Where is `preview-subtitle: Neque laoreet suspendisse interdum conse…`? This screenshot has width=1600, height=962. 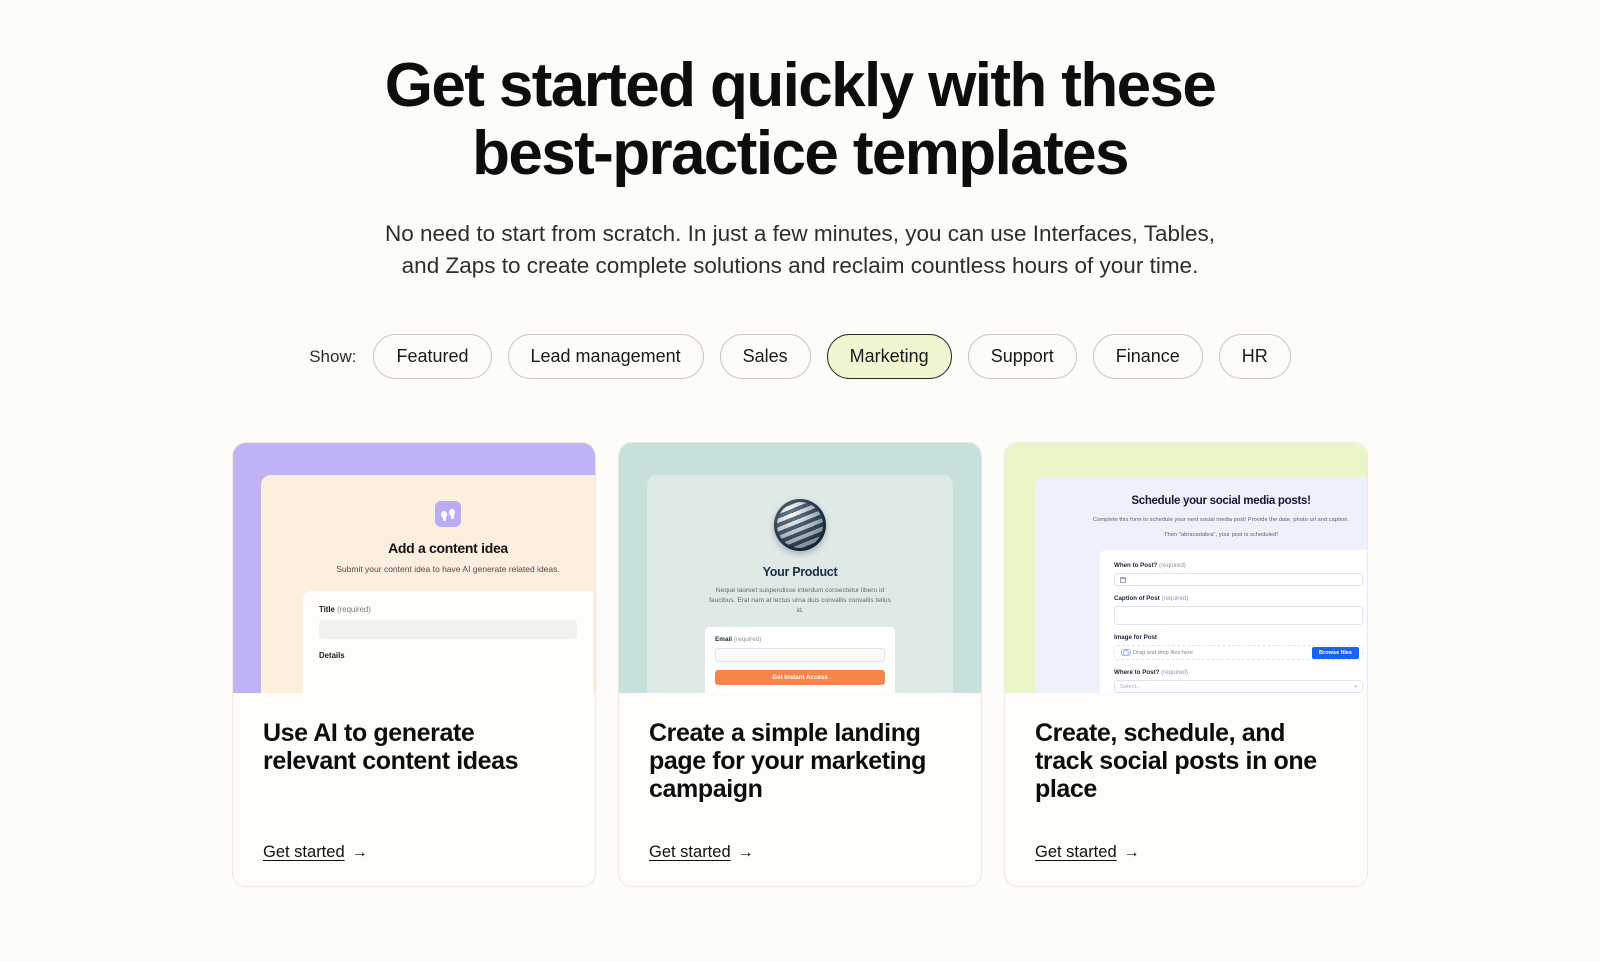 preview-subtitle: Neque laoreet suspendisse interdum conse… is located at coordinates (800, 600).